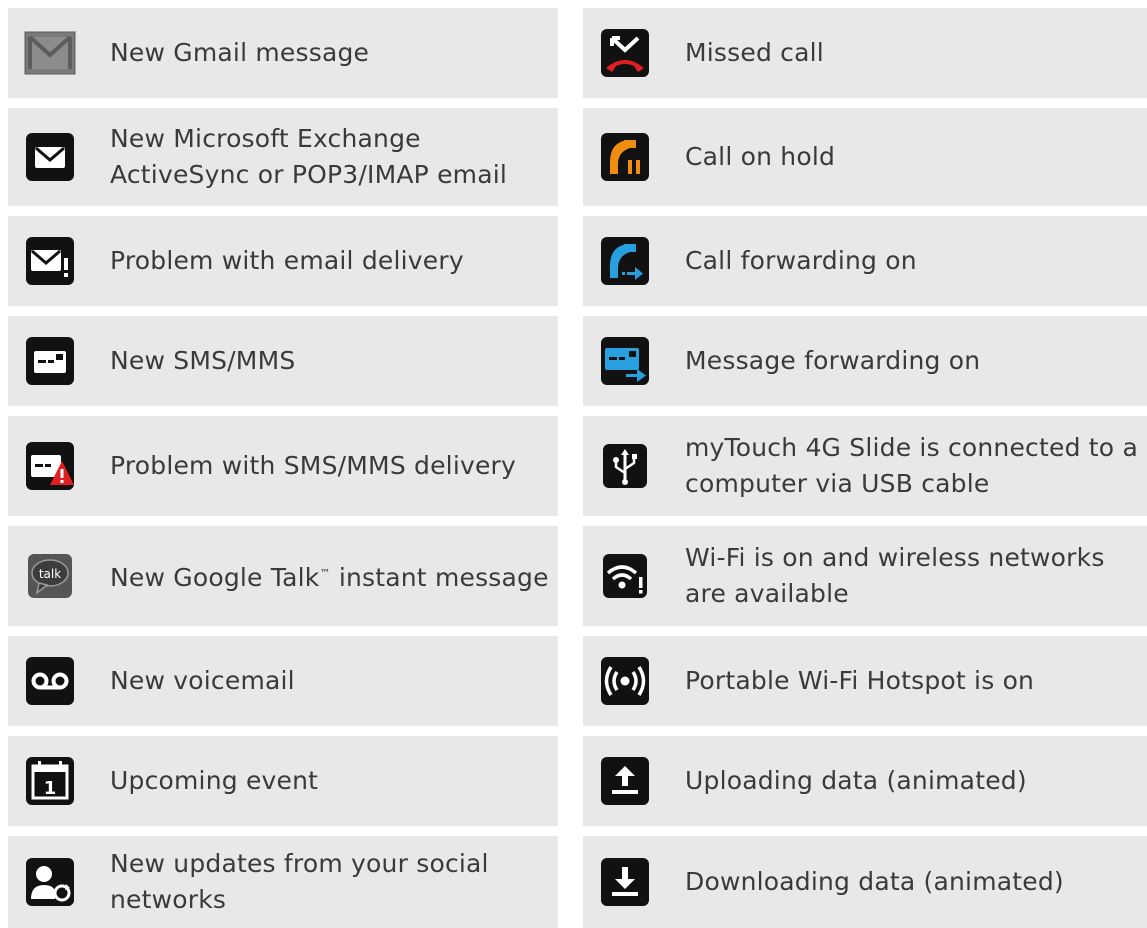  I want to click on sms-icon, so click(50, 361).